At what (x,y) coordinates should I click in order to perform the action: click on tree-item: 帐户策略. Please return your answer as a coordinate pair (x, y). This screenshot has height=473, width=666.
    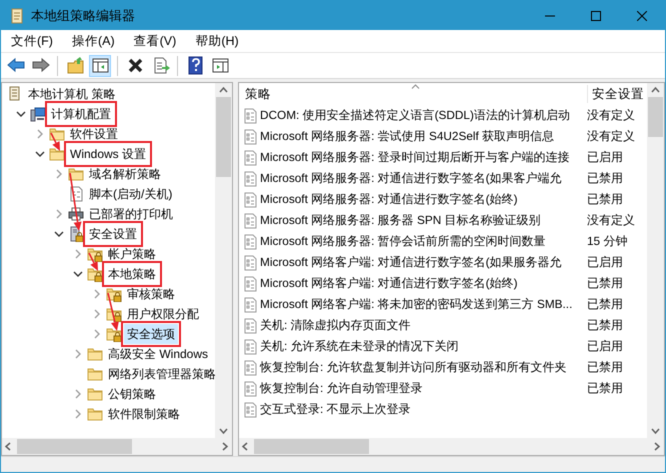
    Looking at the image, I should click on (132, 254).